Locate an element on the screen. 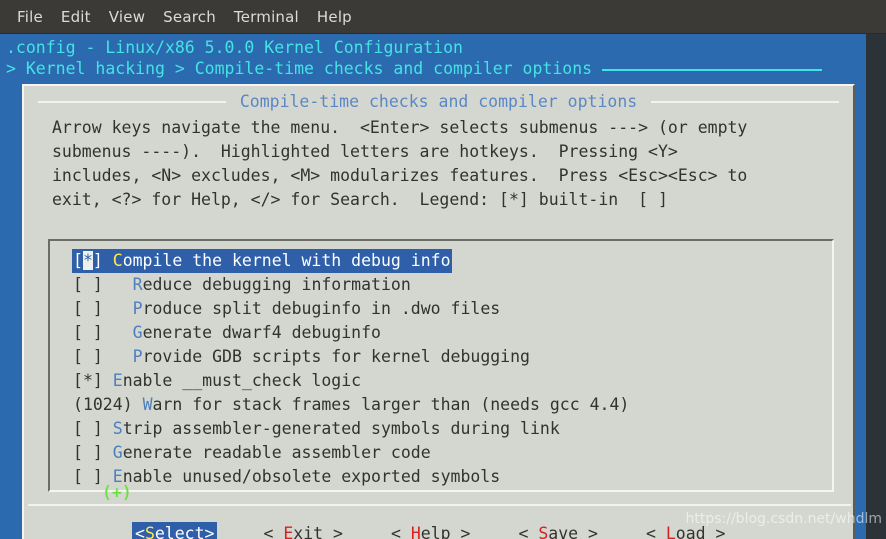 This screenshot has height=539, width=886. menu-item-view: View is located at coordinates (127, 17).